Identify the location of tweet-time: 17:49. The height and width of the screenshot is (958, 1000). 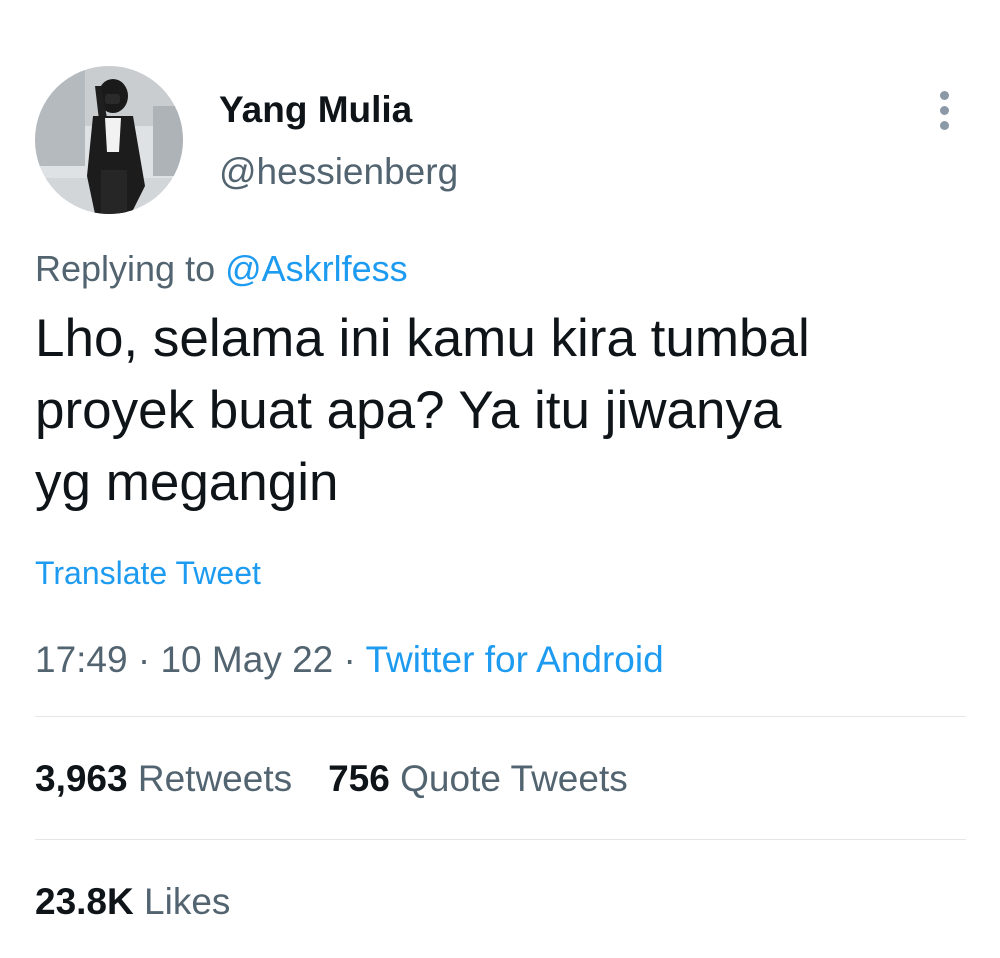
(81, 659).